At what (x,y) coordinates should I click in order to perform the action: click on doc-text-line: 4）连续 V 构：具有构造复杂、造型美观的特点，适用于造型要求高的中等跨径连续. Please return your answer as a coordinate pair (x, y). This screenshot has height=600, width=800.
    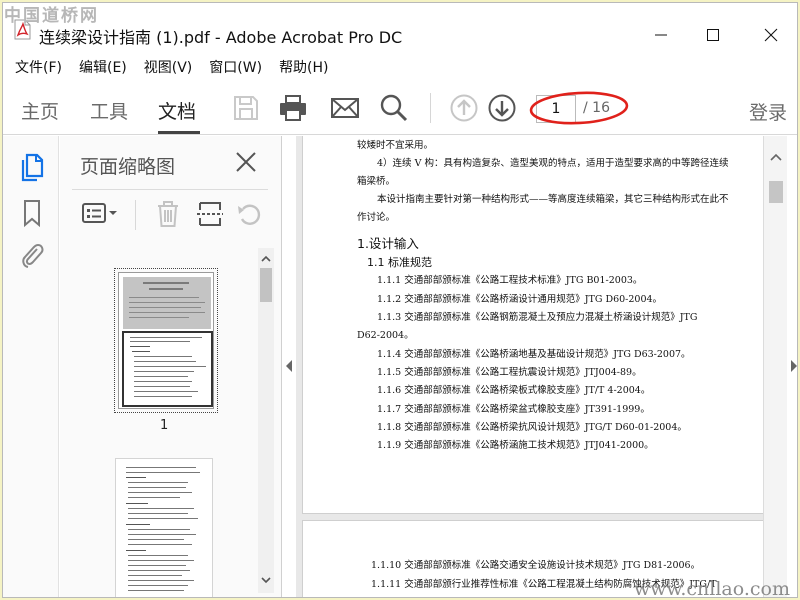
    Looking at the image, I should click on (553, 163).